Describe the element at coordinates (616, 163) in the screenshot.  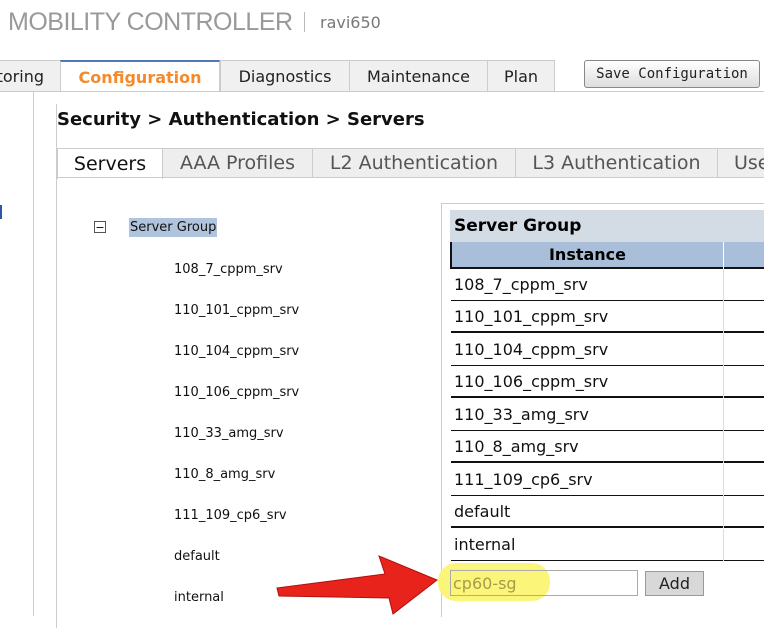
I see `subtab-l3-authentication: L3 Authentication` at that location.